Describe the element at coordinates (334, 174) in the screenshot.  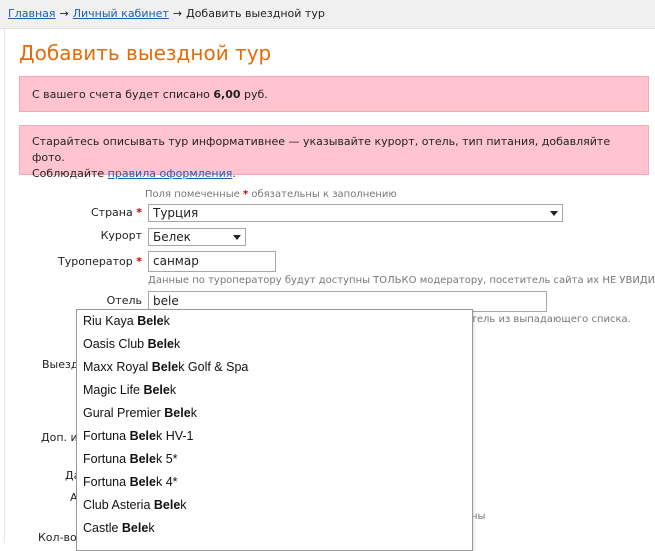
I see `guidelines-line2: Соблюдайте правила оформления.` at that location.